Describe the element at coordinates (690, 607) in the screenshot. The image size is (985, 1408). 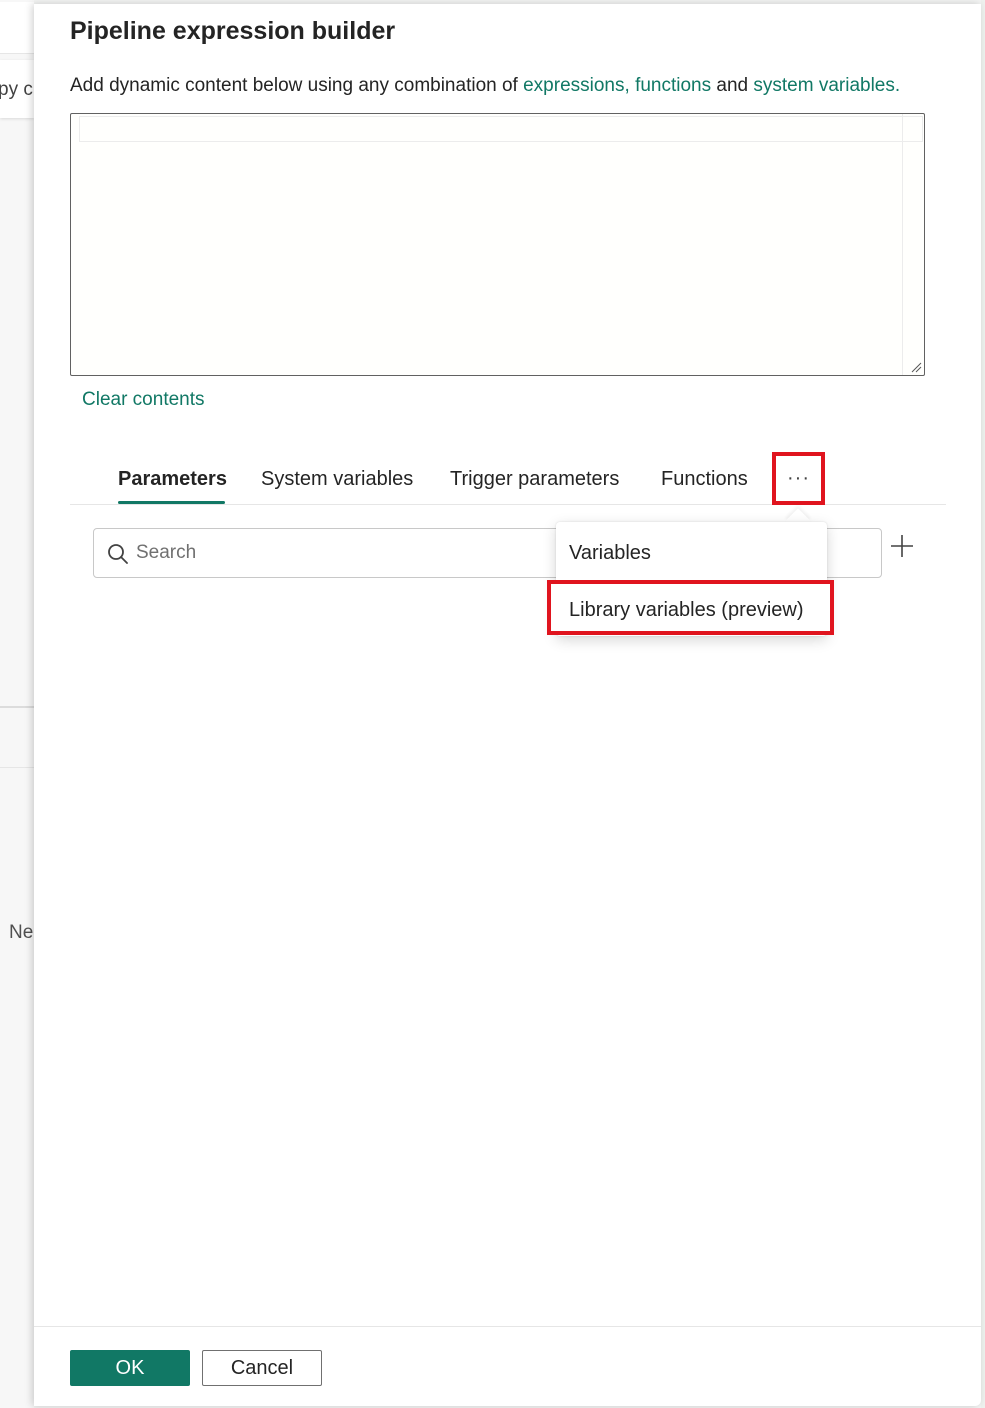
I see `menu-item-library-variables: Library variables (preview)` at that location.